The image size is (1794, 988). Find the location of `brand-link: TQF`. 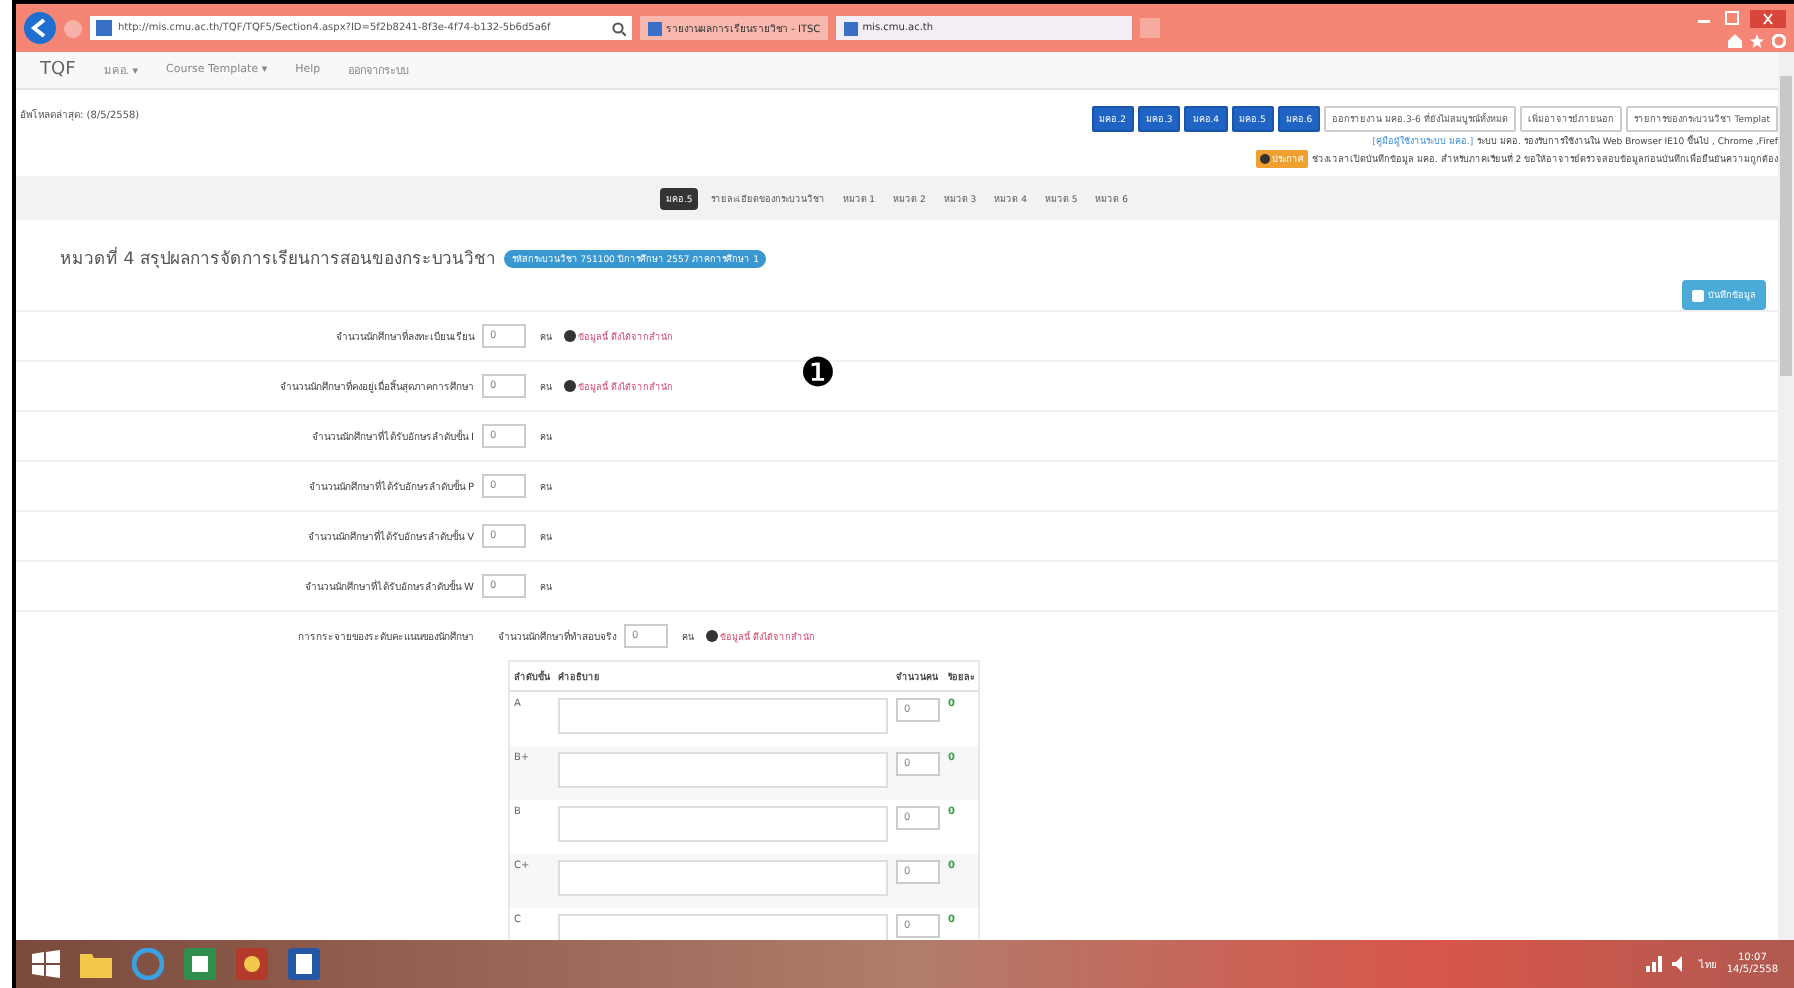

brand-link: TQF is located at coordinates (58, 70).